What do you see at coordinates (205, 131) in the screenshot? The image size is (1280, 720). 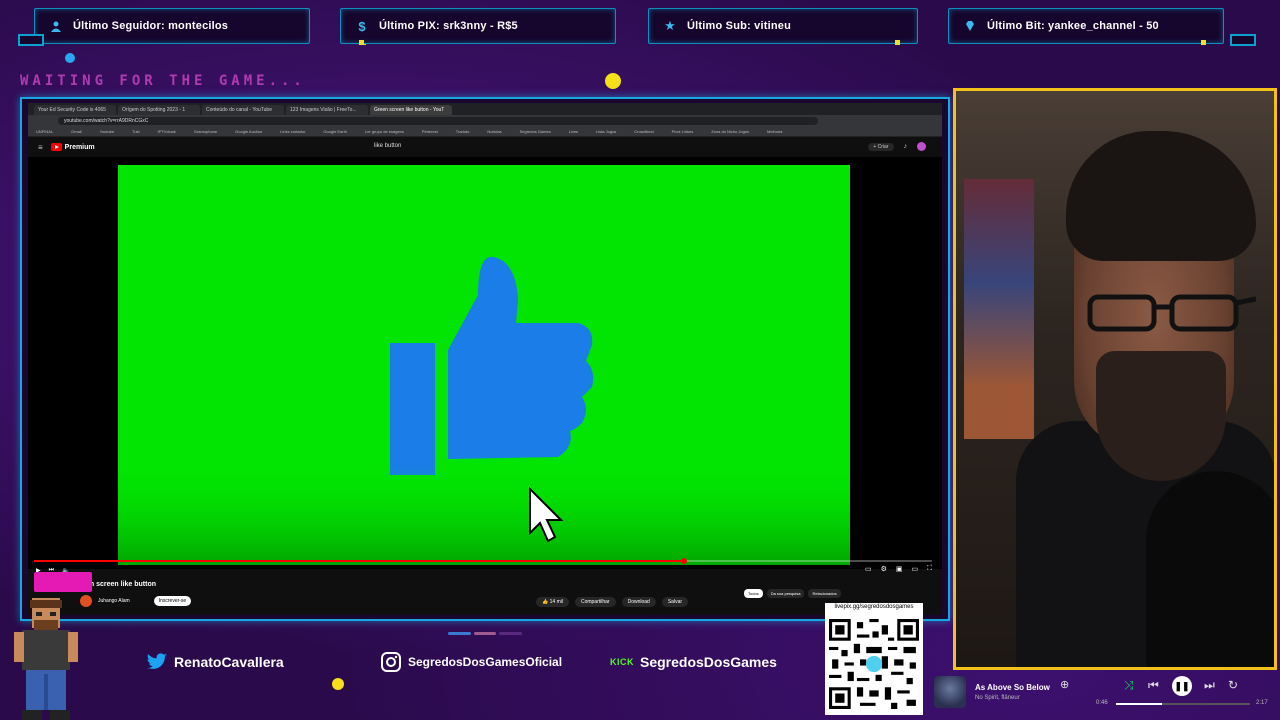 I see `bookmark: Gramophone` at bounding box center [205, 131].